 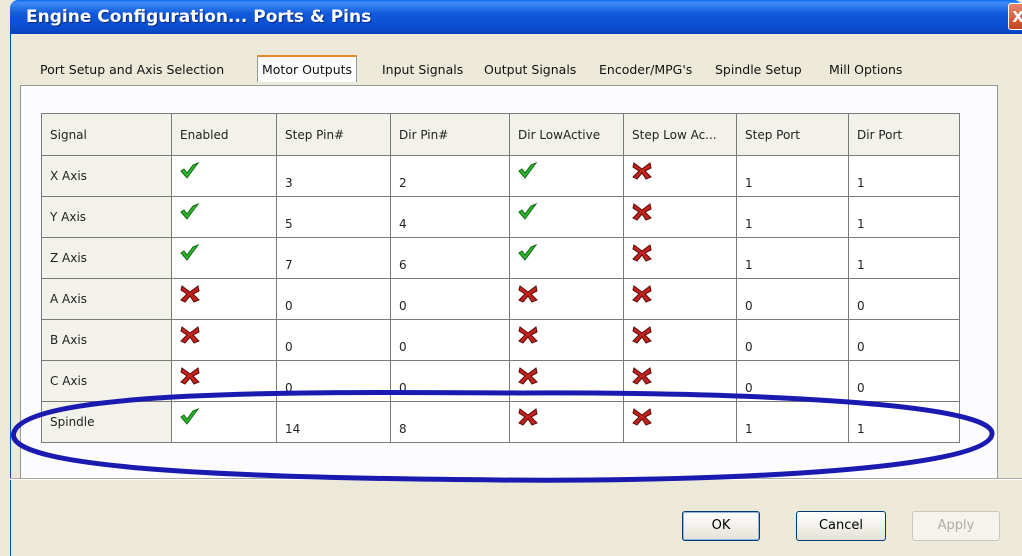 I want to click on tab-output-signals: Output Signals, so click(x=530, y=70).